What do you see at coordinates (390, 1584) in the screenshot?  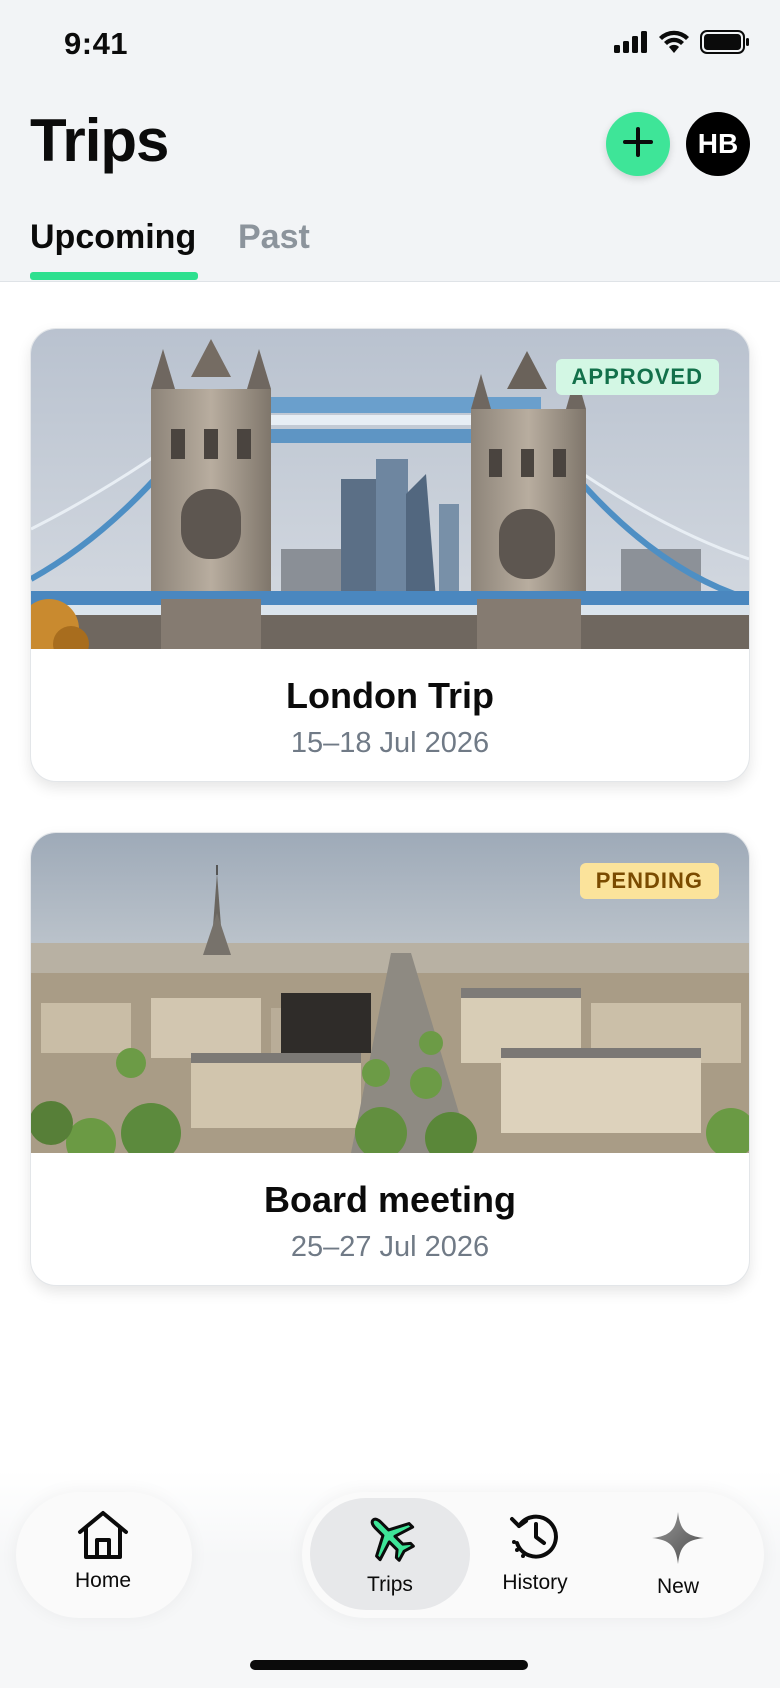 I see `nav-trips-label: Trips` at bounding box center [390, 1584].